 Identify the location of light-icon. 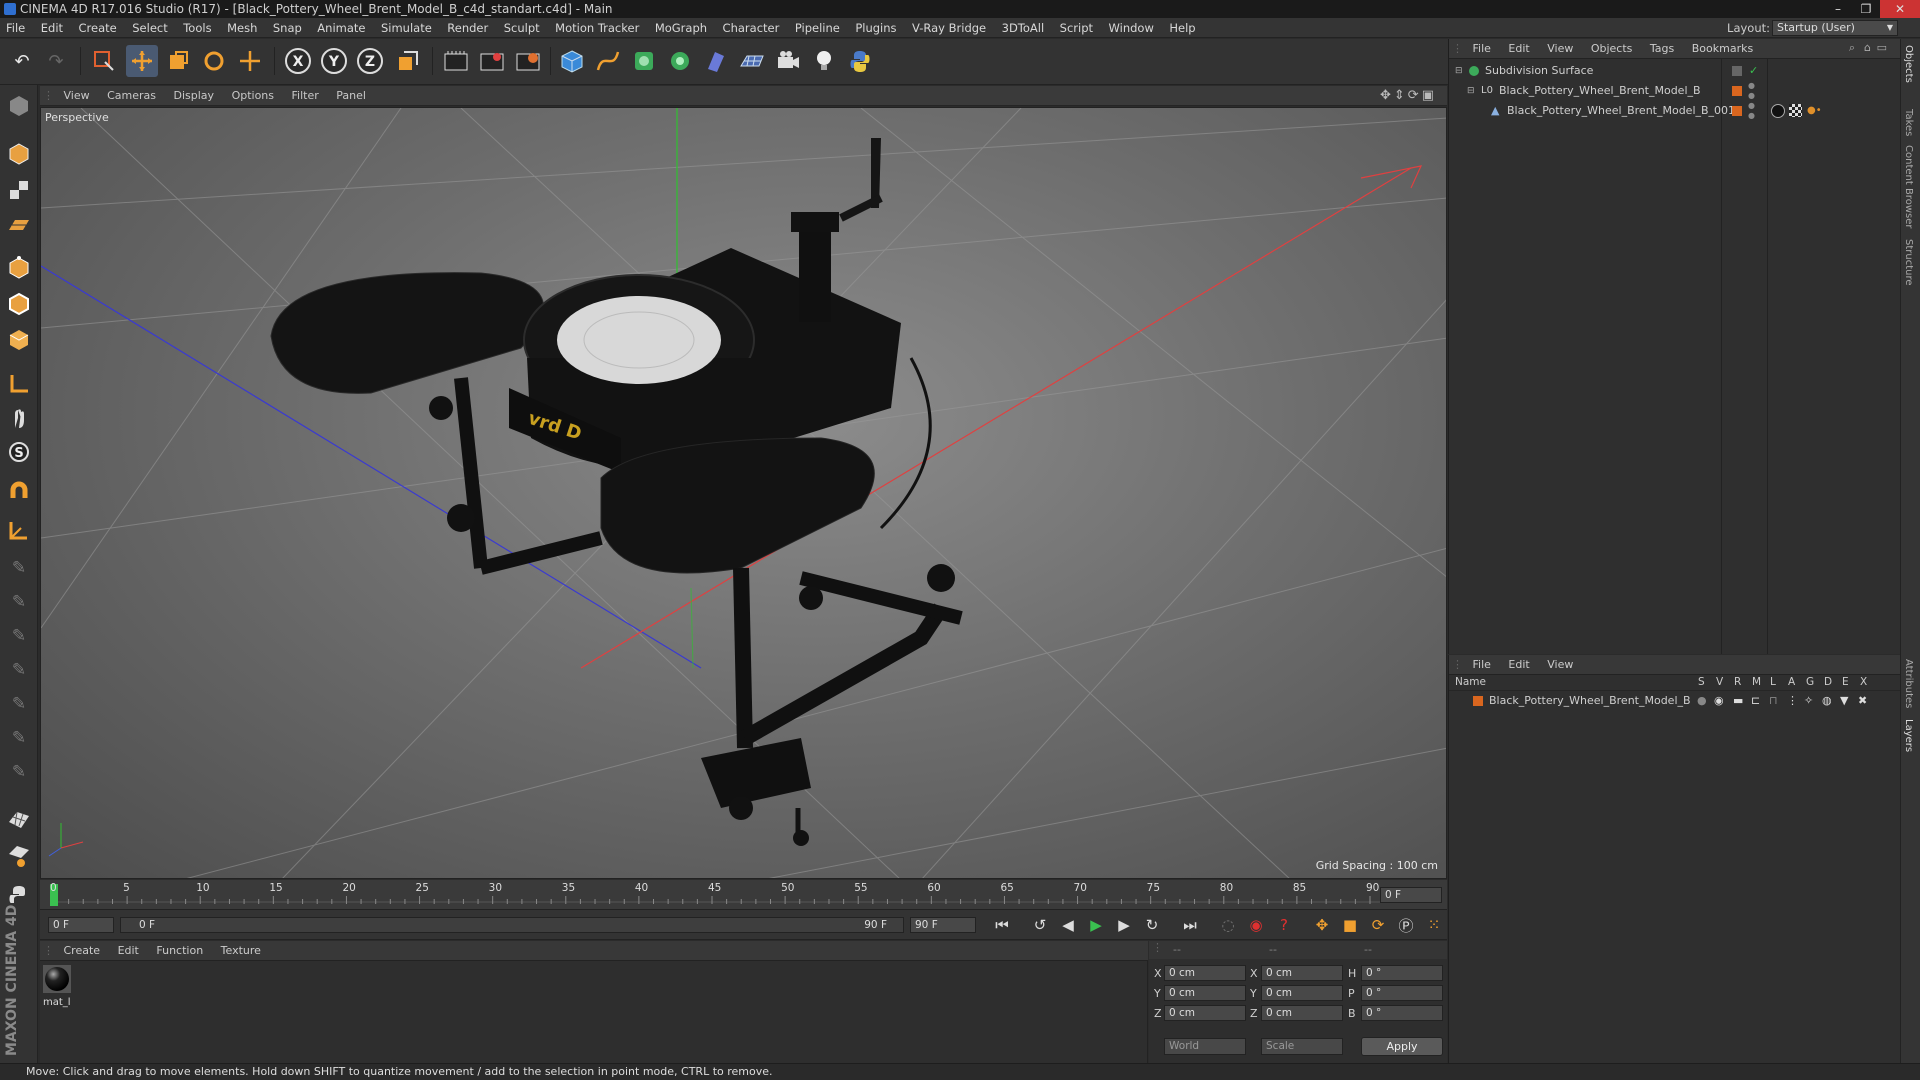
(824, 61).